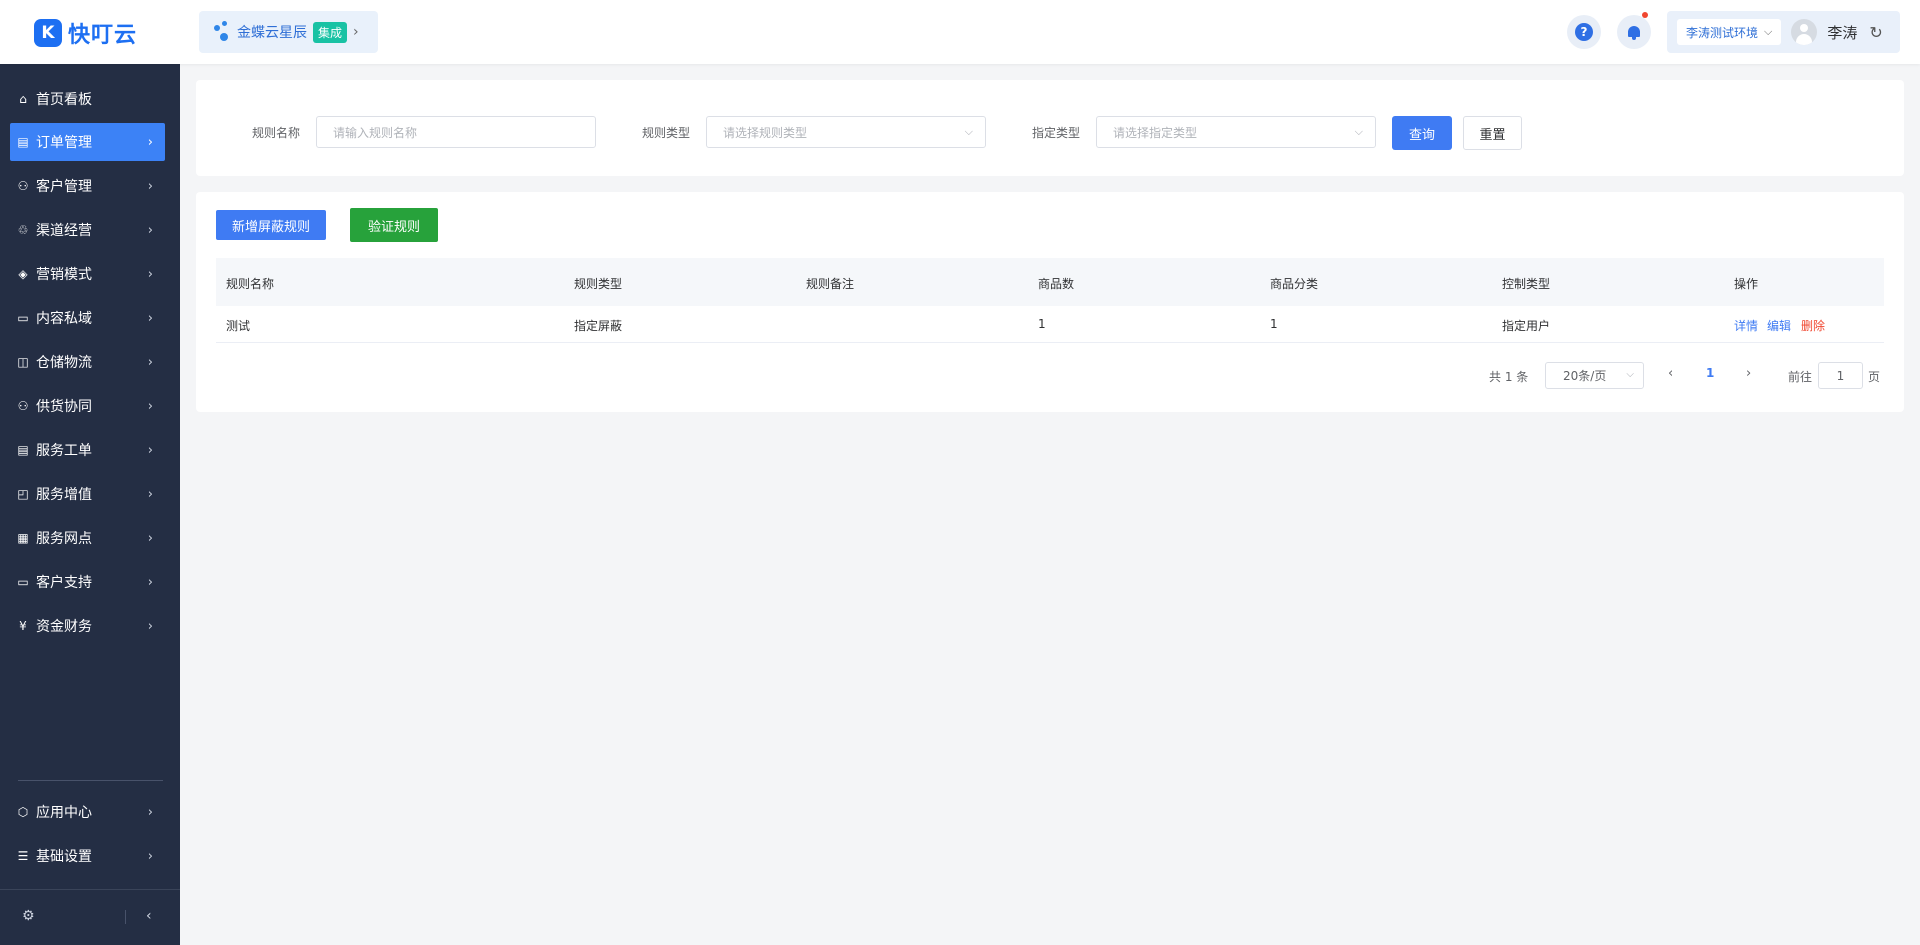 The width and height of the screenshot is (1920, 945). Describe the element at coordinates (1875, 32) in the screenshot. I see `refresh-icon: ↻` at that location.